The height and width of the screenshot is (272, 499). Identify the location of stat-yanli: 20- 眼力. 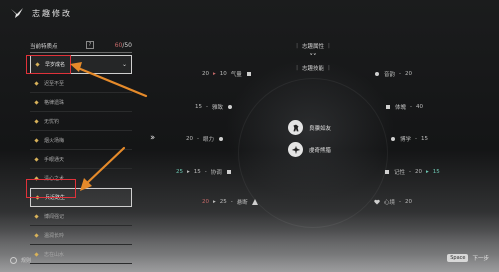
(205, 139).